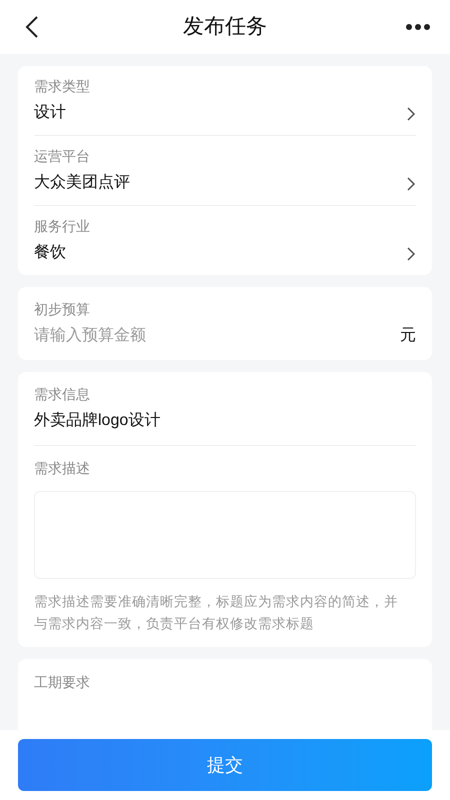 This screenshot has width=450, height=800. Describe the element at coordinates (62, 468) in the screenshot. I see `field-label: 需求描述` at that location.